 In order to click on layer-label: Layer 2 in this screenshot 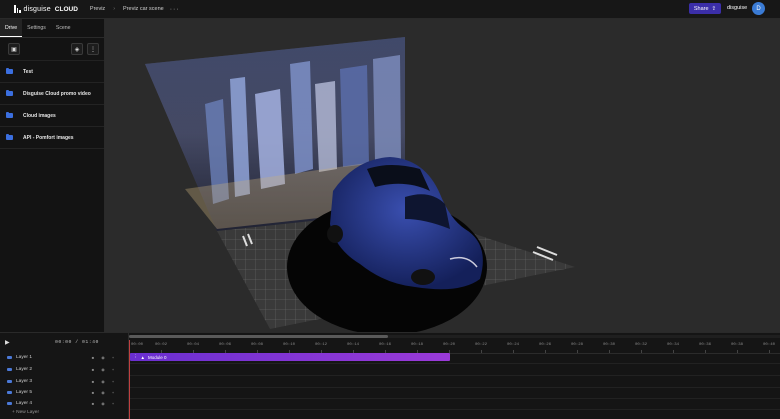, I will do `click(24, 369)`.